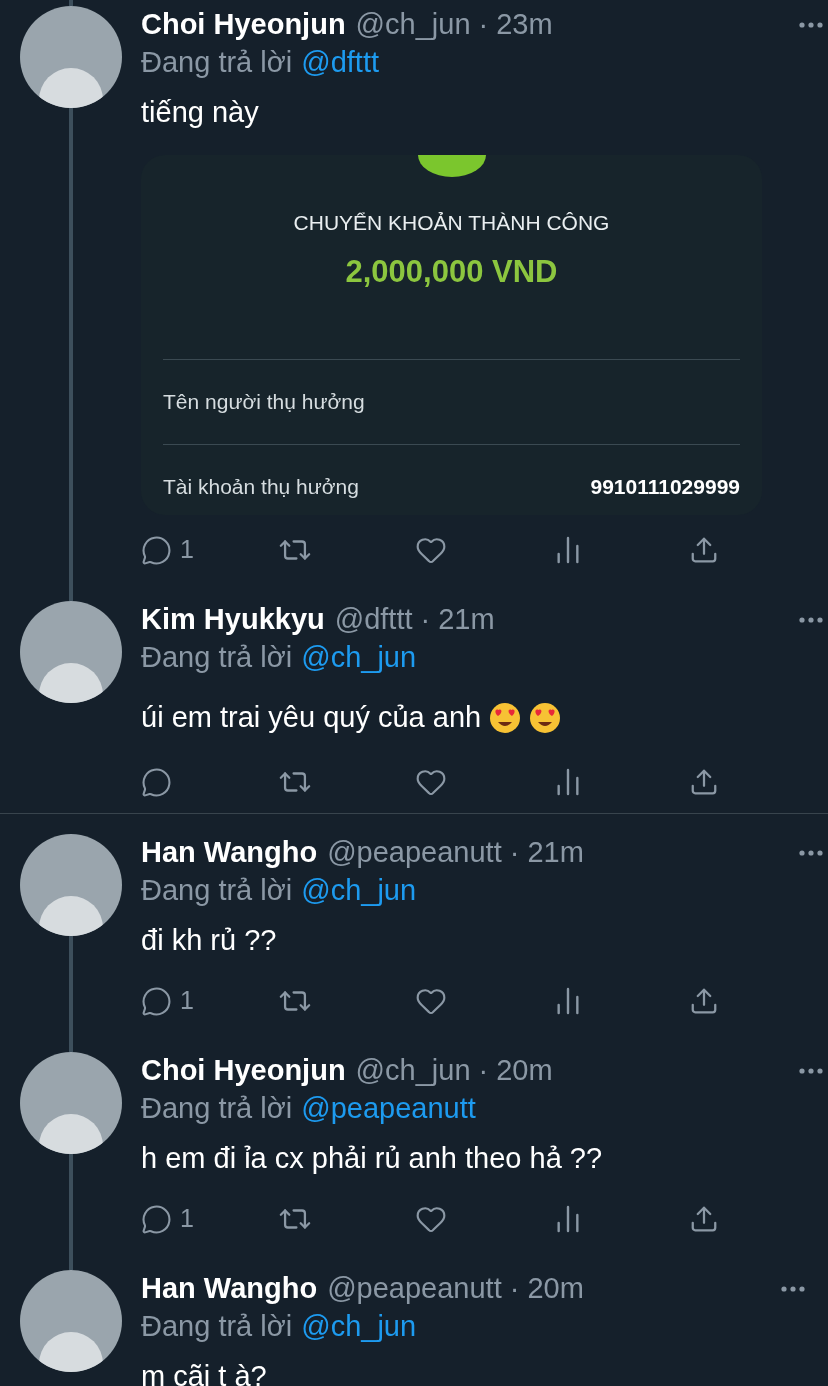 The image size is (828, 1386). What do you see at coordinates (373, 620) in the screenshot?
I see `author-handle: @dfttt` at bounding box center [373, 620].